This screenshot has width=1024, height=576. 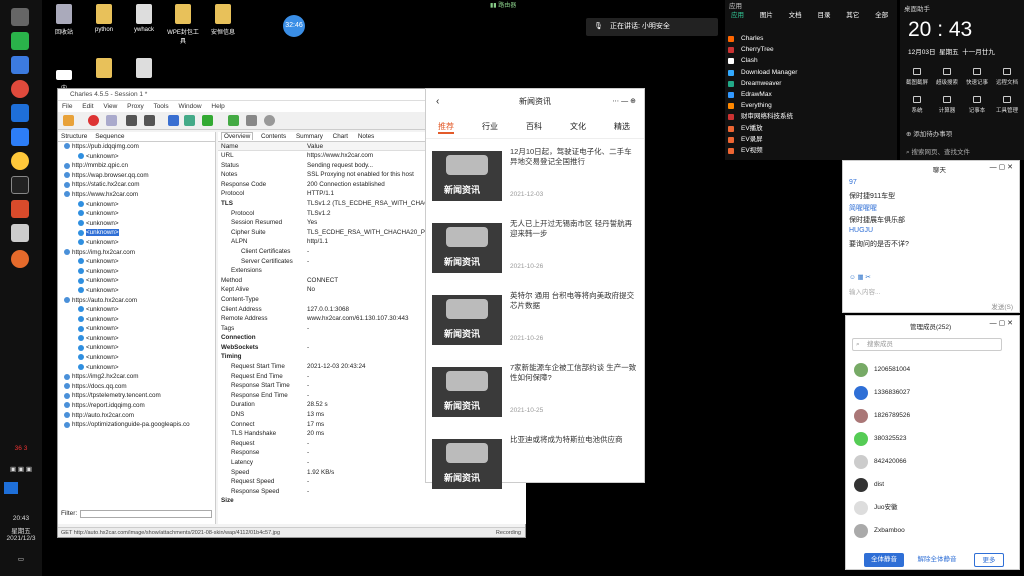 What do you see at coordinates (135, 106) in the screenshot?
I see `menu-proxy: Proxy` at bounding box center [135, 106].